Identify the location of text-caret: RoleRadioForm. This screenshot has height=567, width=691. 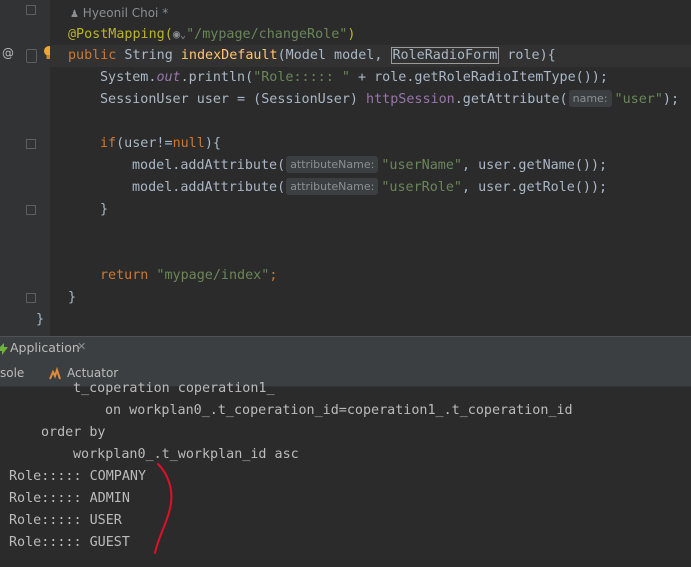
(445, 55).